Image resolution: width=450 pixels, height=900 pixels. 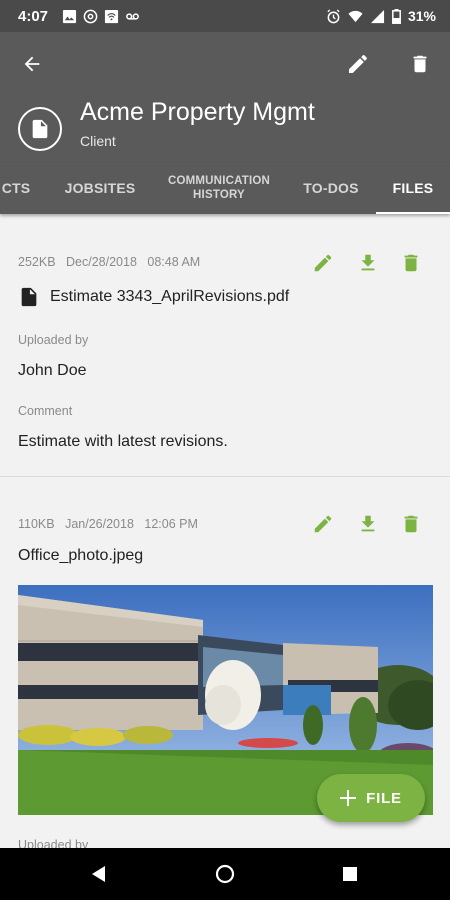 I want to click on file-size: 110KB, so click(x=36, y=524).